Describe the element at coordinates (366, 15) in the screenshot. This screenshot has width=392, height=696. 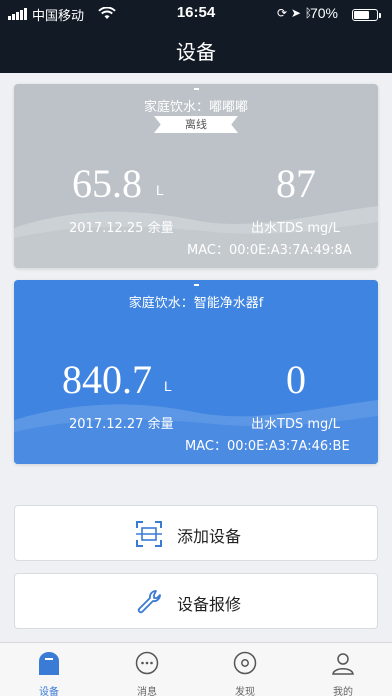
I see `battery-icon` at that location.